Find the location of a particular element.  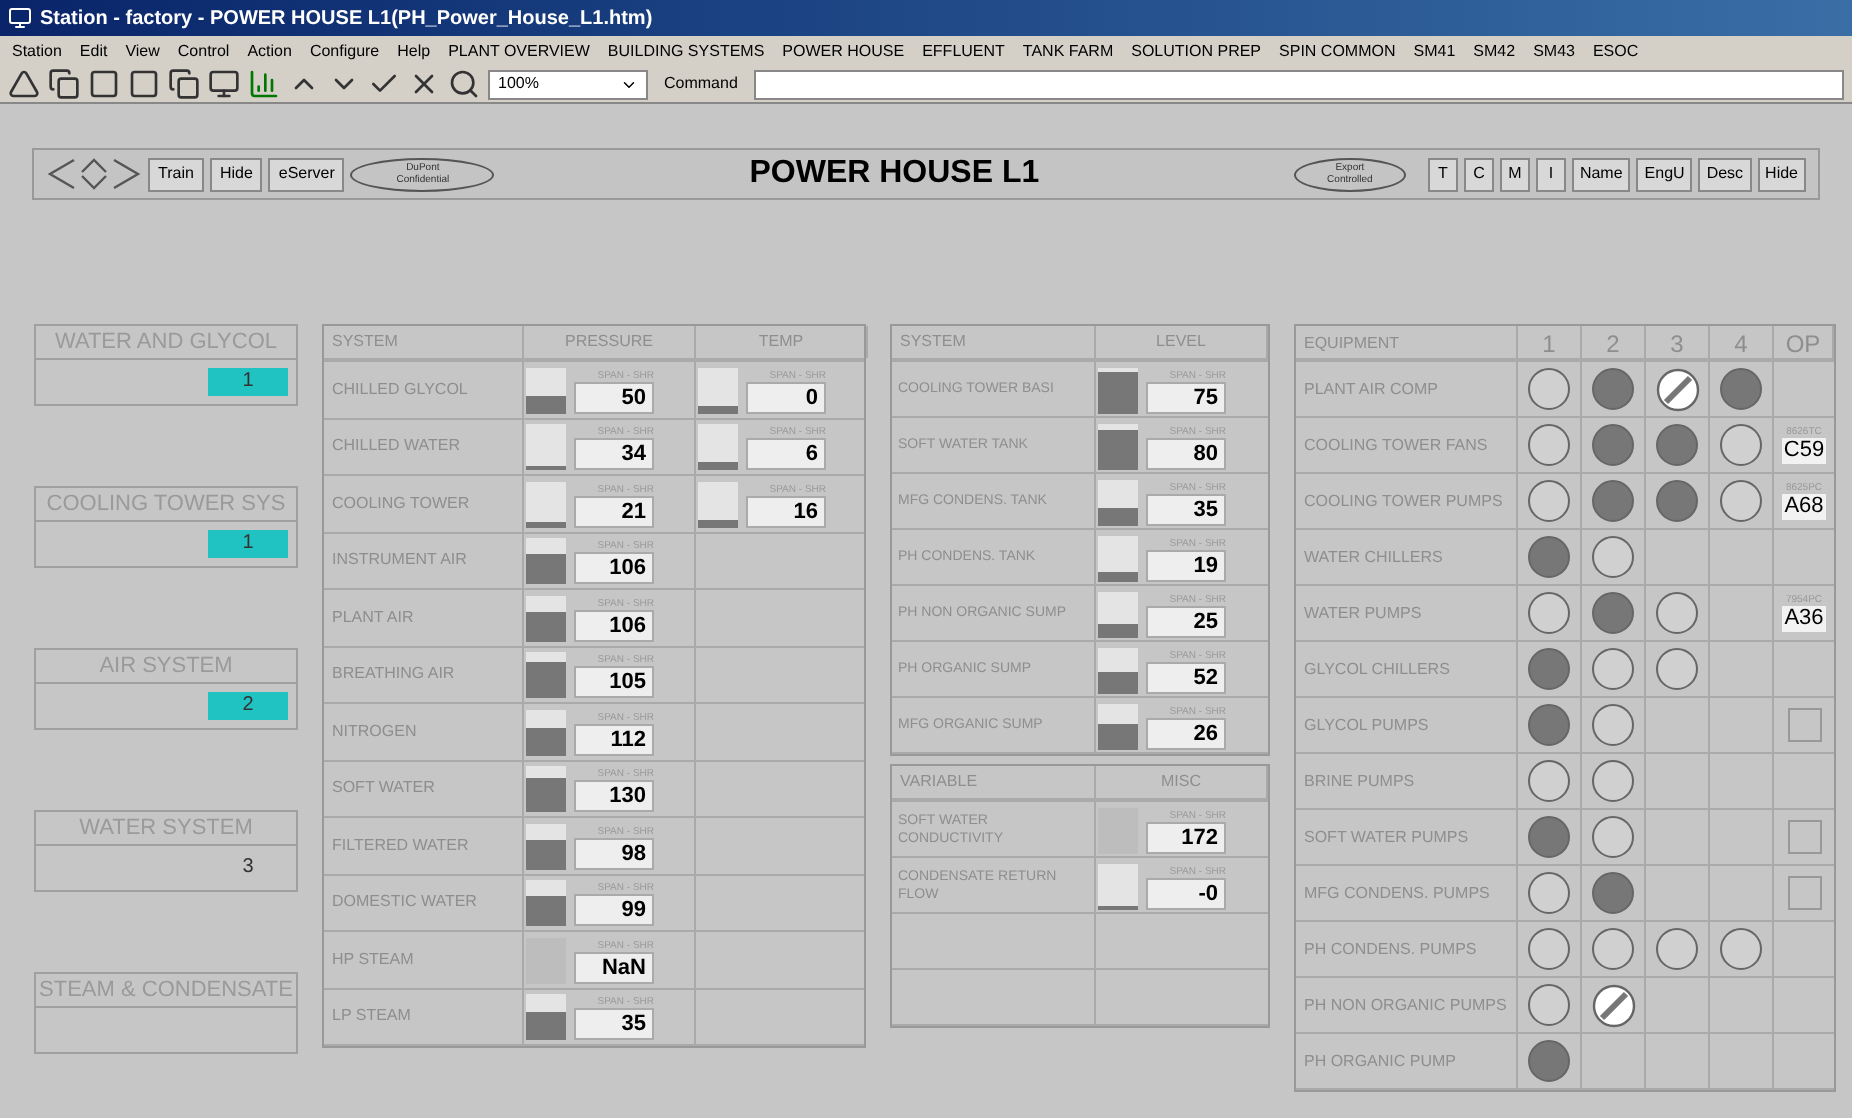

value-readout: 50 is located at coordinates (614, 397).